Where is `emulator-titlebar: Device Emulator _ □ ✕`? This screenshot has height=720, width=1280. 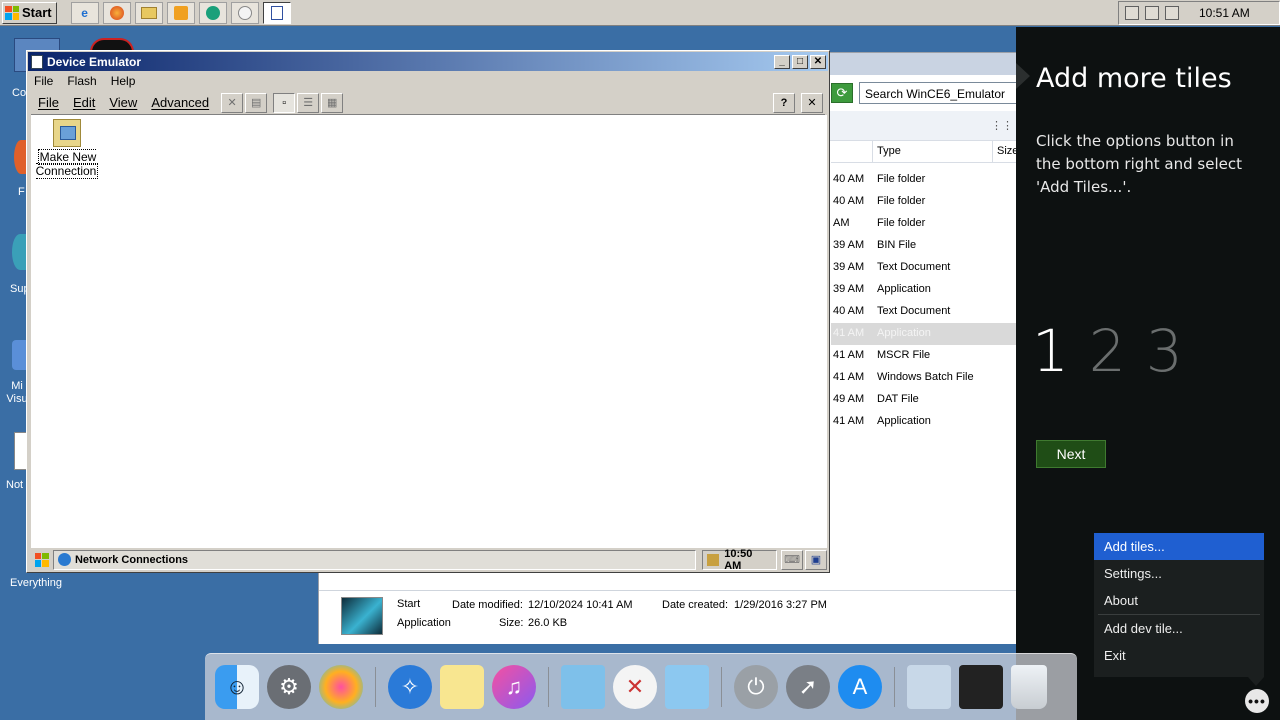
emulator-titlebar: Device Emulator _ □ ✕ is located at coordinates (428, 61).